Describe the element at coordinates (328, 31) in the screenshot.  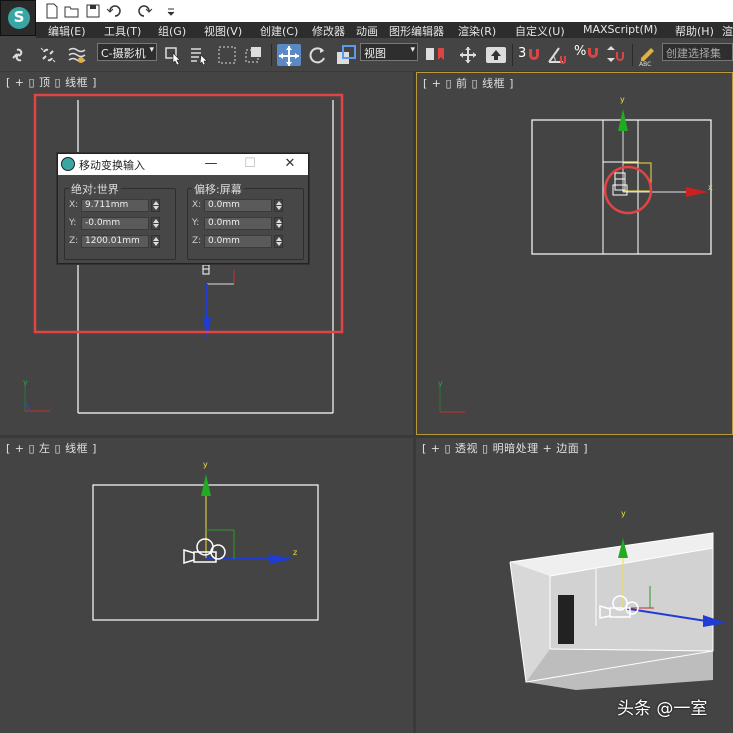
I see `menu-modifiers: 修改器` at that location.